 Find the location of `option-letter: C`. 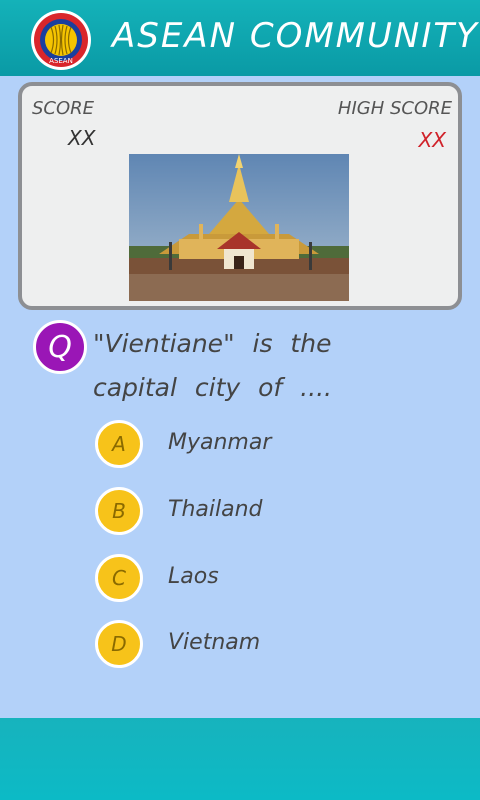

option-letter: C is located at coordinates (119, 578).